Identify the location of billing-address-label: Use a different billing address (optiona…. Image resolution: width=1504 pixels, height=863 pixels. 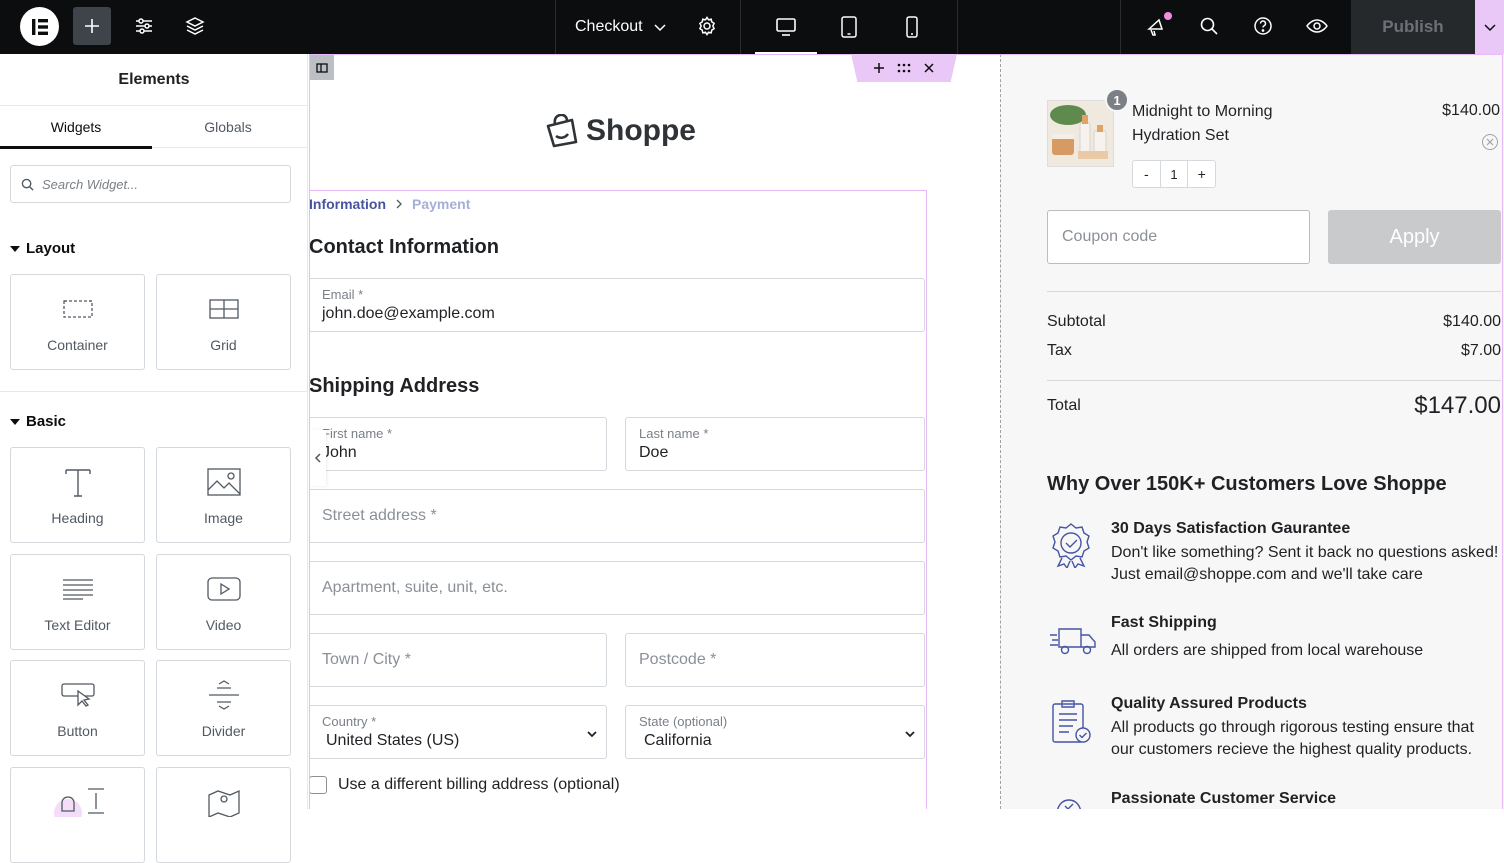
(479, 785).